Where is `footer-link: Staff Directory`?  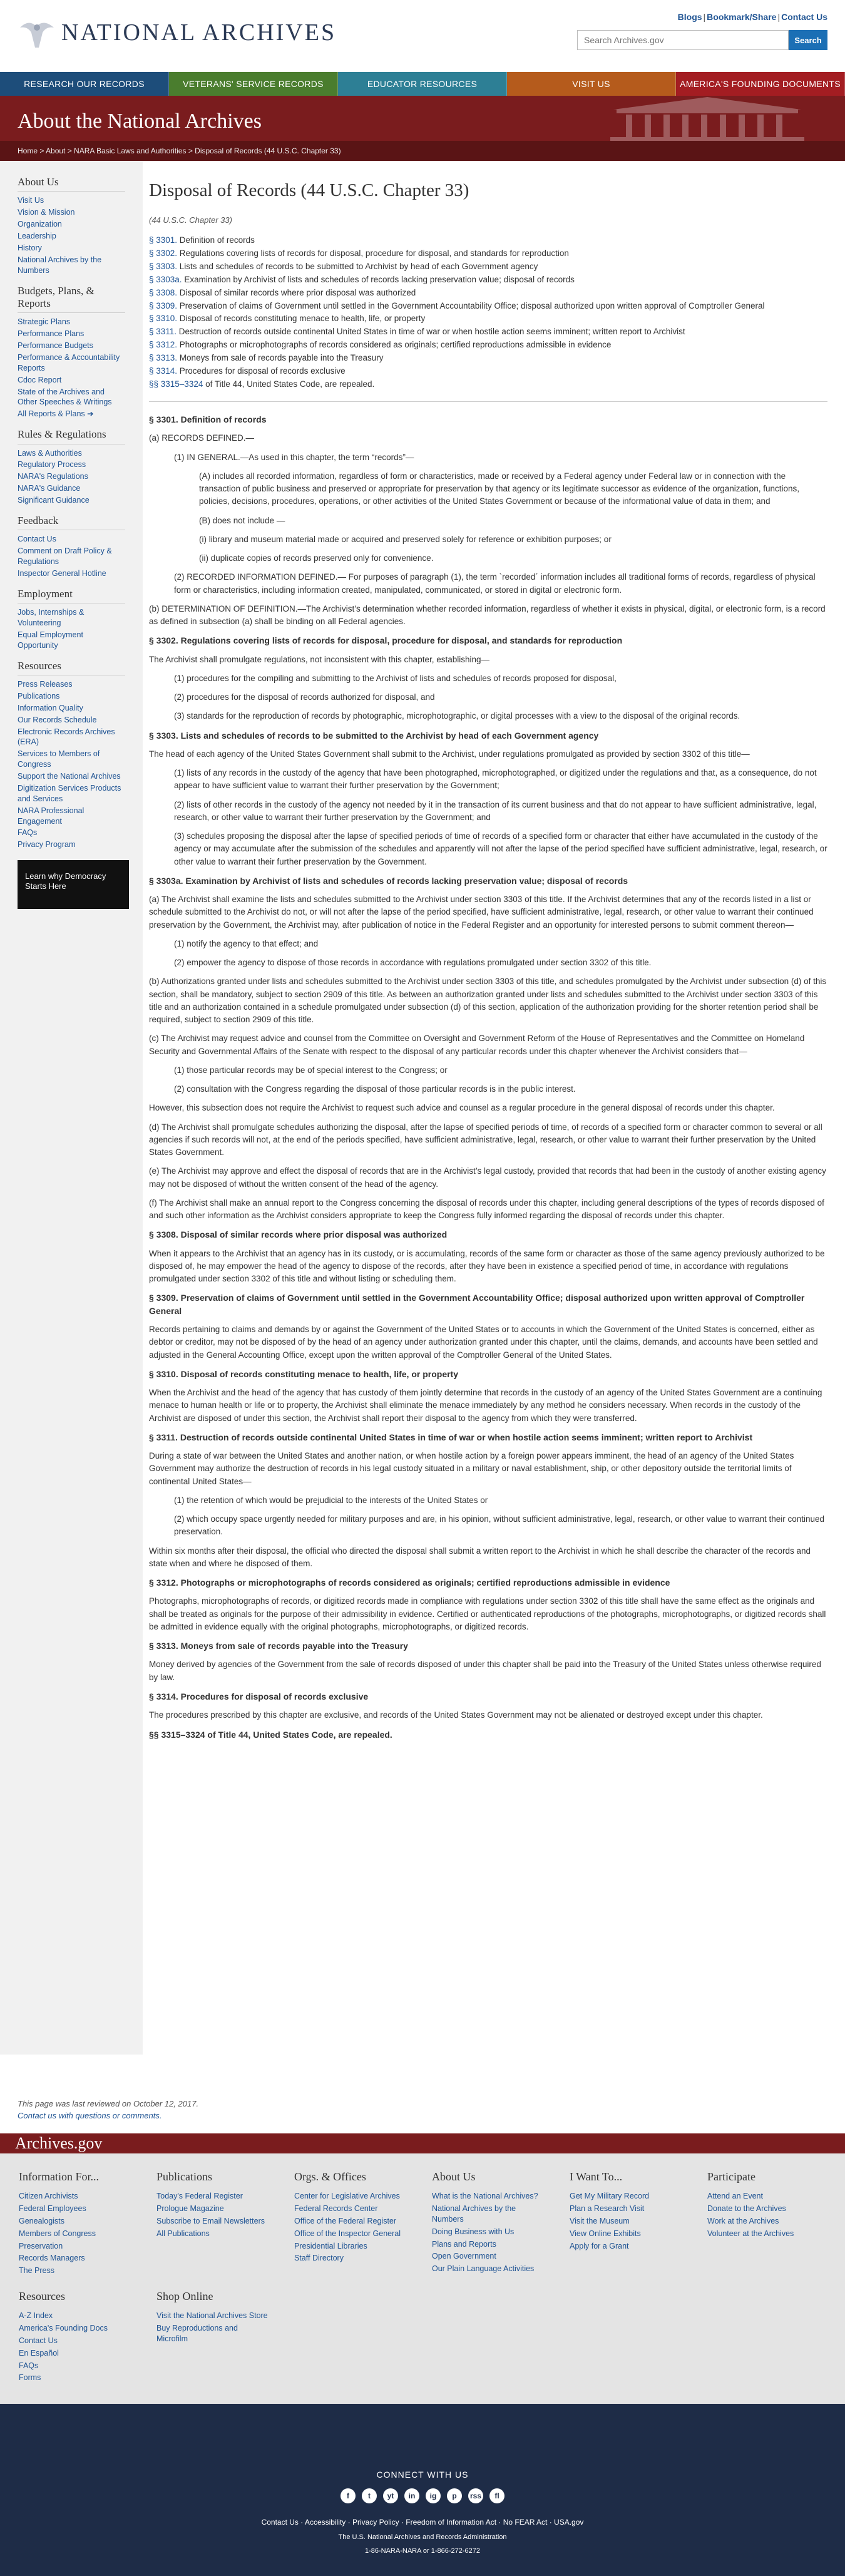 footer-link: Staff Directory is located at coordinates (350, 2258).